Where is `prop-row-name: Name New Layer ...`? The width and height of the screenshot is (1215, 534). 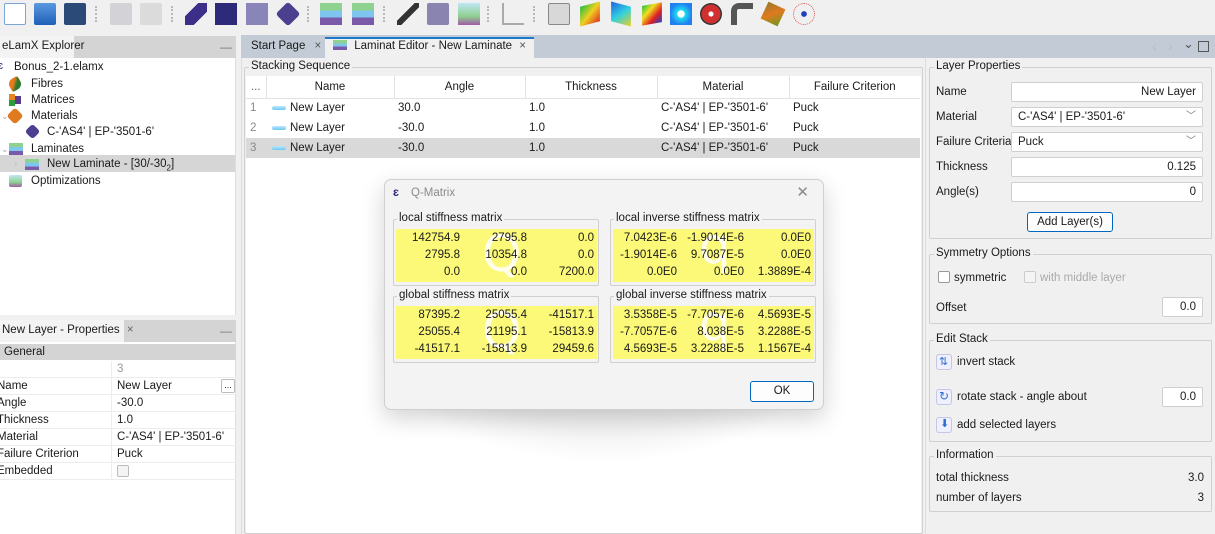 prop-row-name: Name New Layer ... is located at coordinates (118, 386).